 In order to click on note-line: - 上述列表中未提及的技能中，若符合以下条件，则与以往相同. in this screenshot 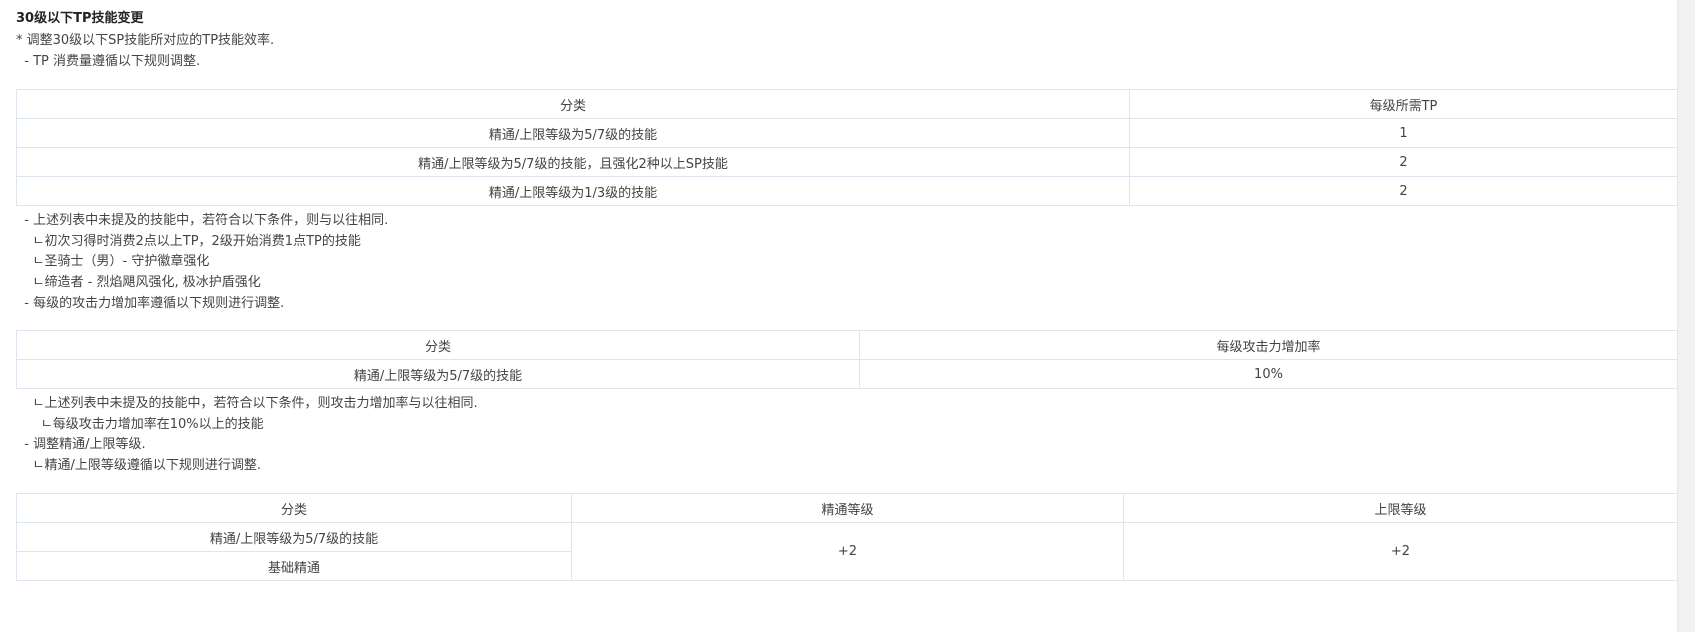, I will do `click(202, 220)`.